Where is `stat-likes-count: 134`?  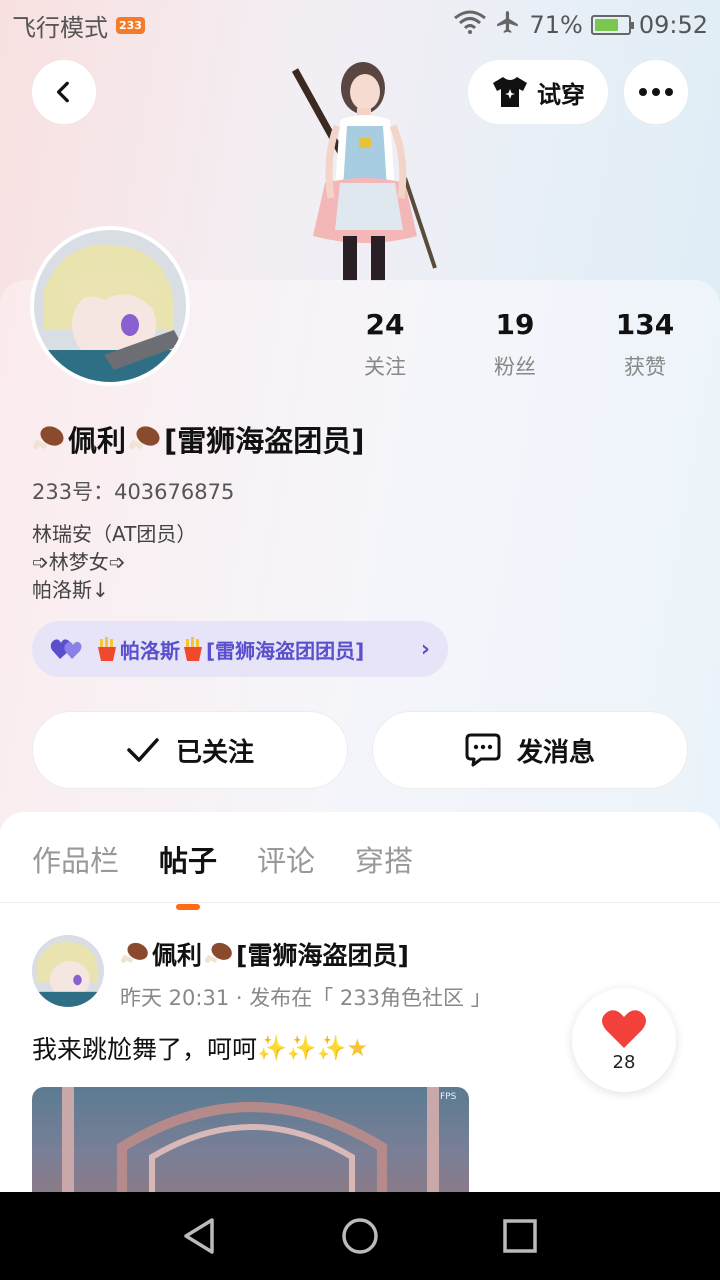
stat-likes-count: 134 is located at coordinates (645, 324).